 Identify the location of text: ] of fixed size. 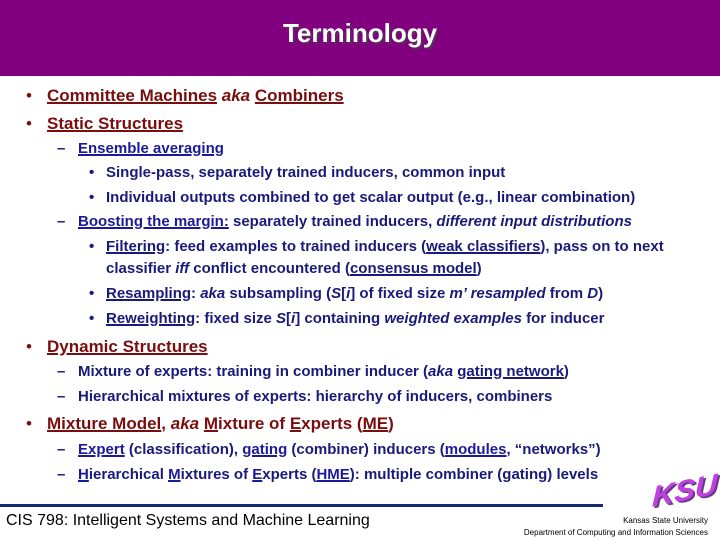
(400, 293).